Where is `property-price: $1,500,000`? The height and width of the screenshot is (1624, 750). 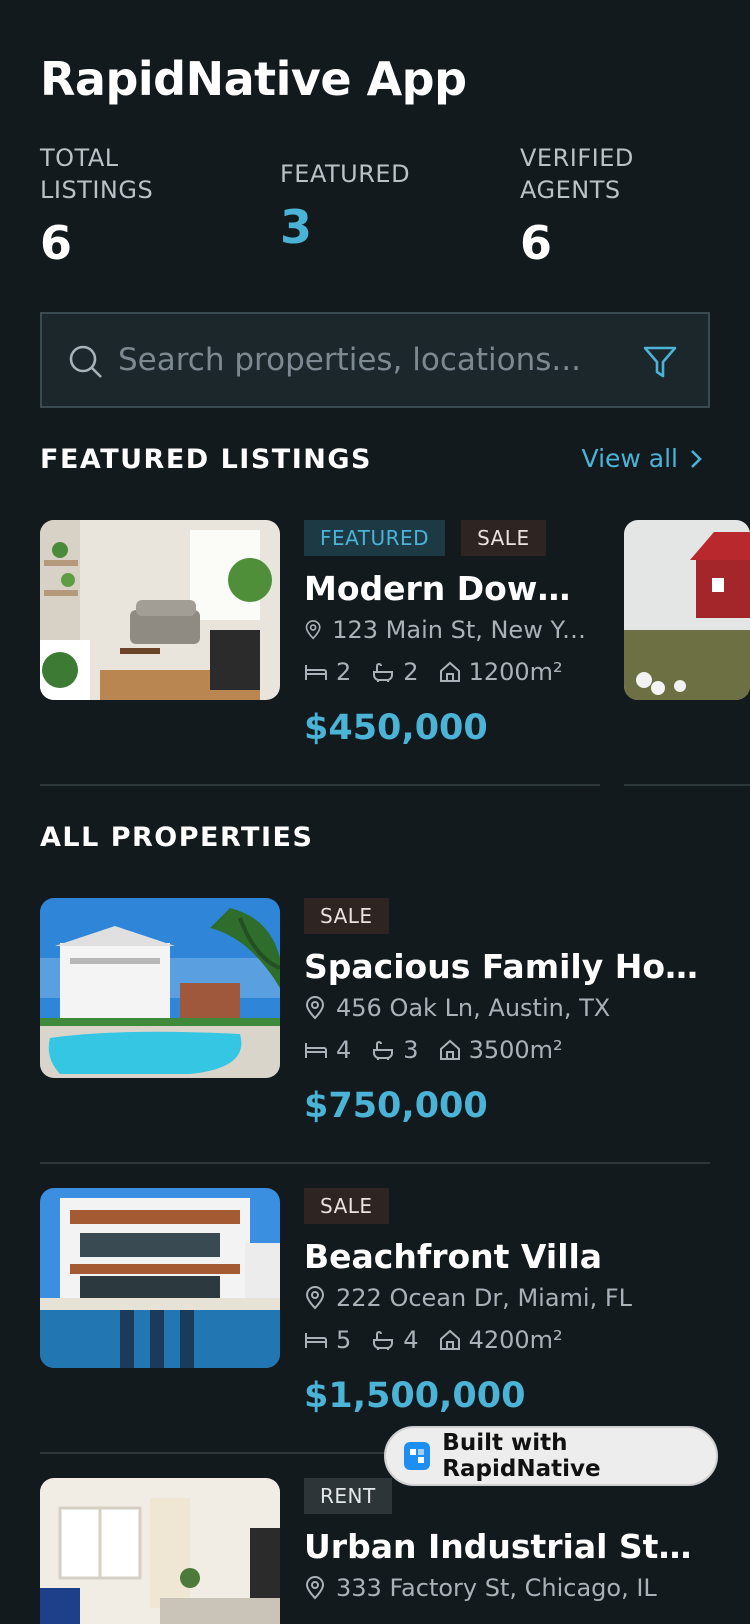
property-price: $1,500,000 is located at coordinates (415, 1396).